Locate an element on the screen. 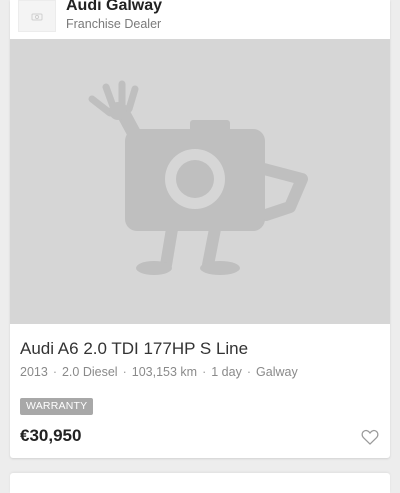 This screenshot has width=400, height=493. dealer-header: Audi Galway Franchise Dealer is located at coordinates (200, 19).